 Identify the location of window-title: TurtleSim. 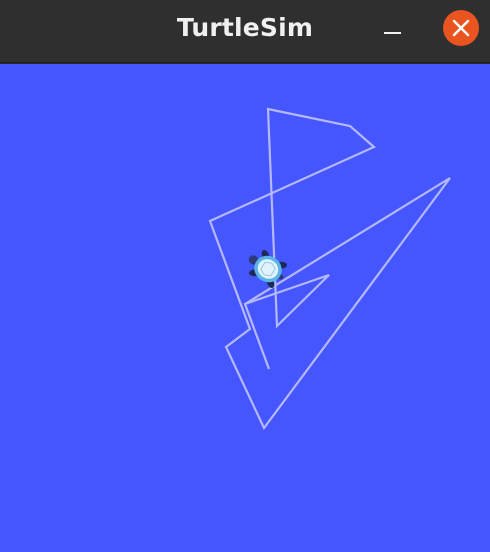
(245, 27).